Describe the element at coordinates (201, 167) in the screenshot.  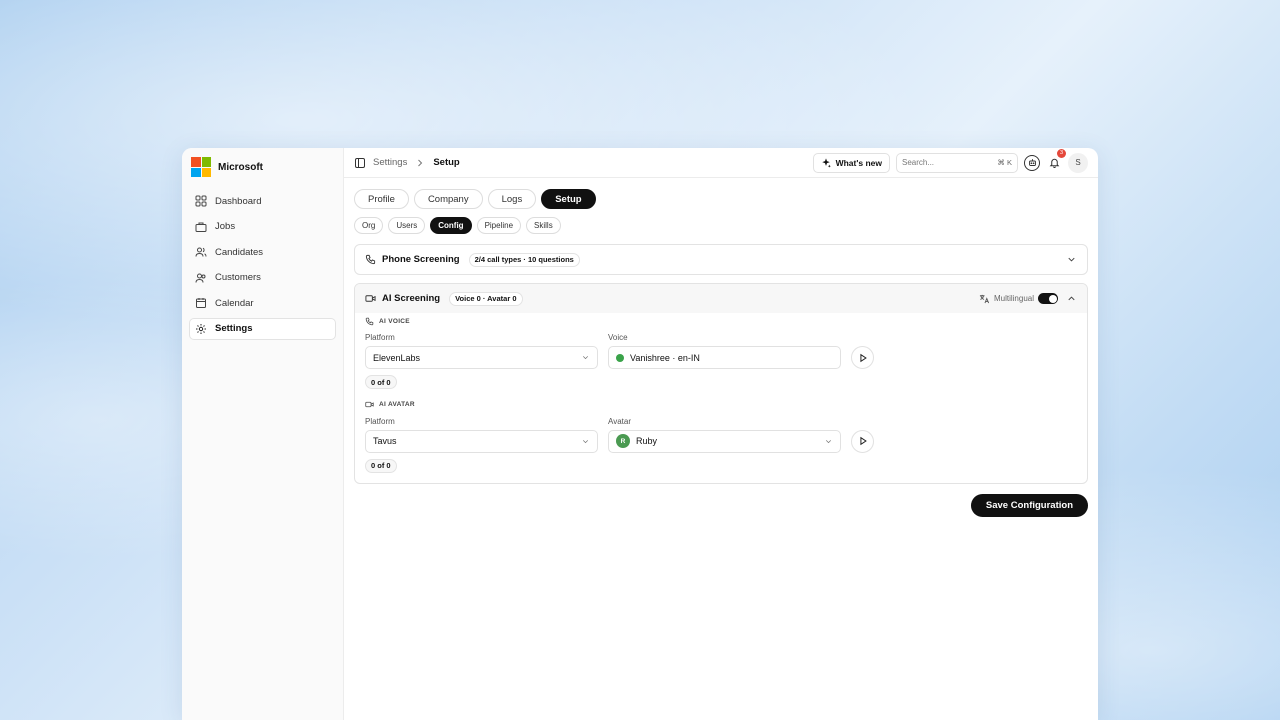
I see `microsoft-logo-icon` at that location.